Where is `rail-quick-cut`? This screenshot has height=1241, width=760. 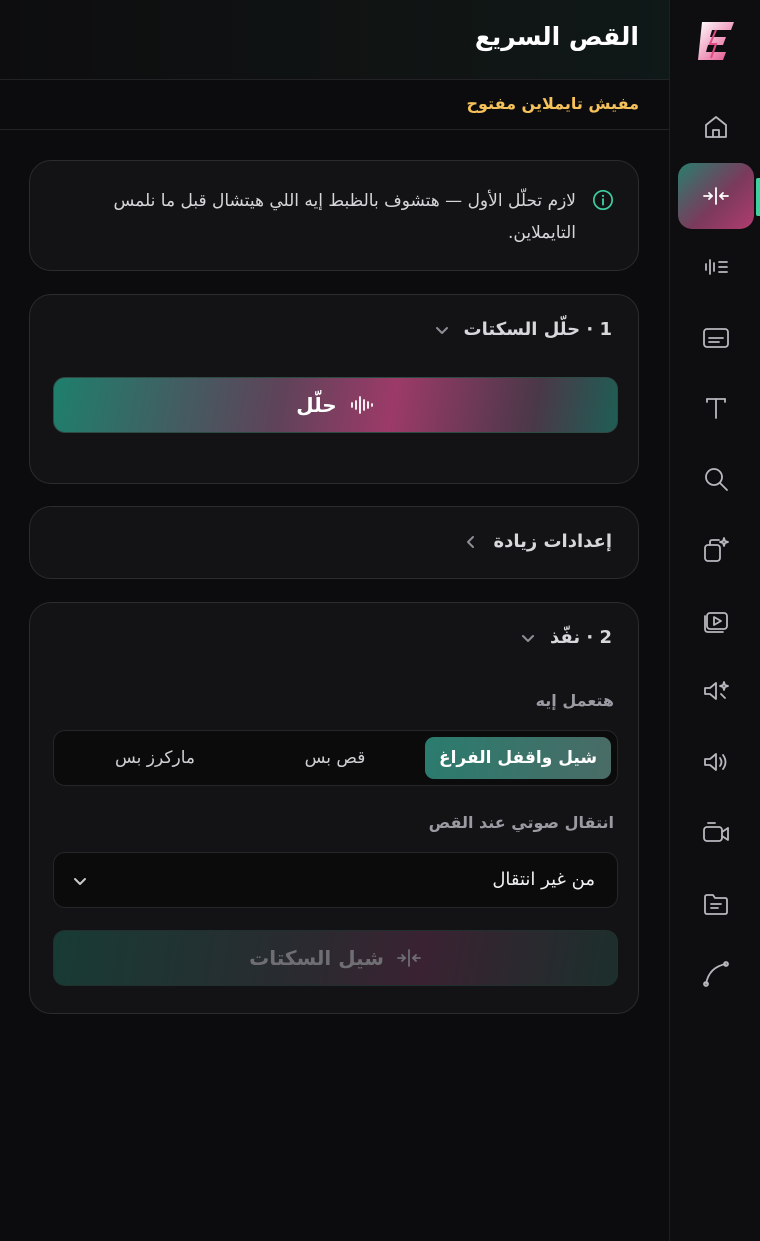 rail-quick-cut is located at coordinates (716, 196).